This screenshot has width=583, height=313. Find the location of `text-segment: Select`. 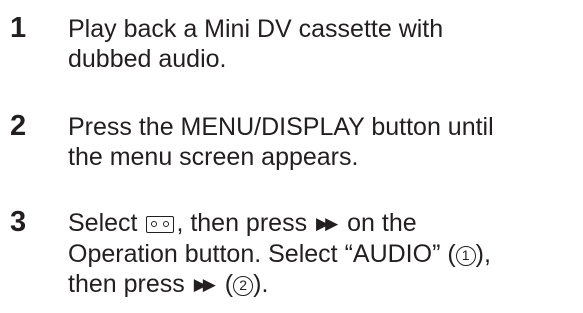

text-segment: Select is located at coordinates (106, 223).